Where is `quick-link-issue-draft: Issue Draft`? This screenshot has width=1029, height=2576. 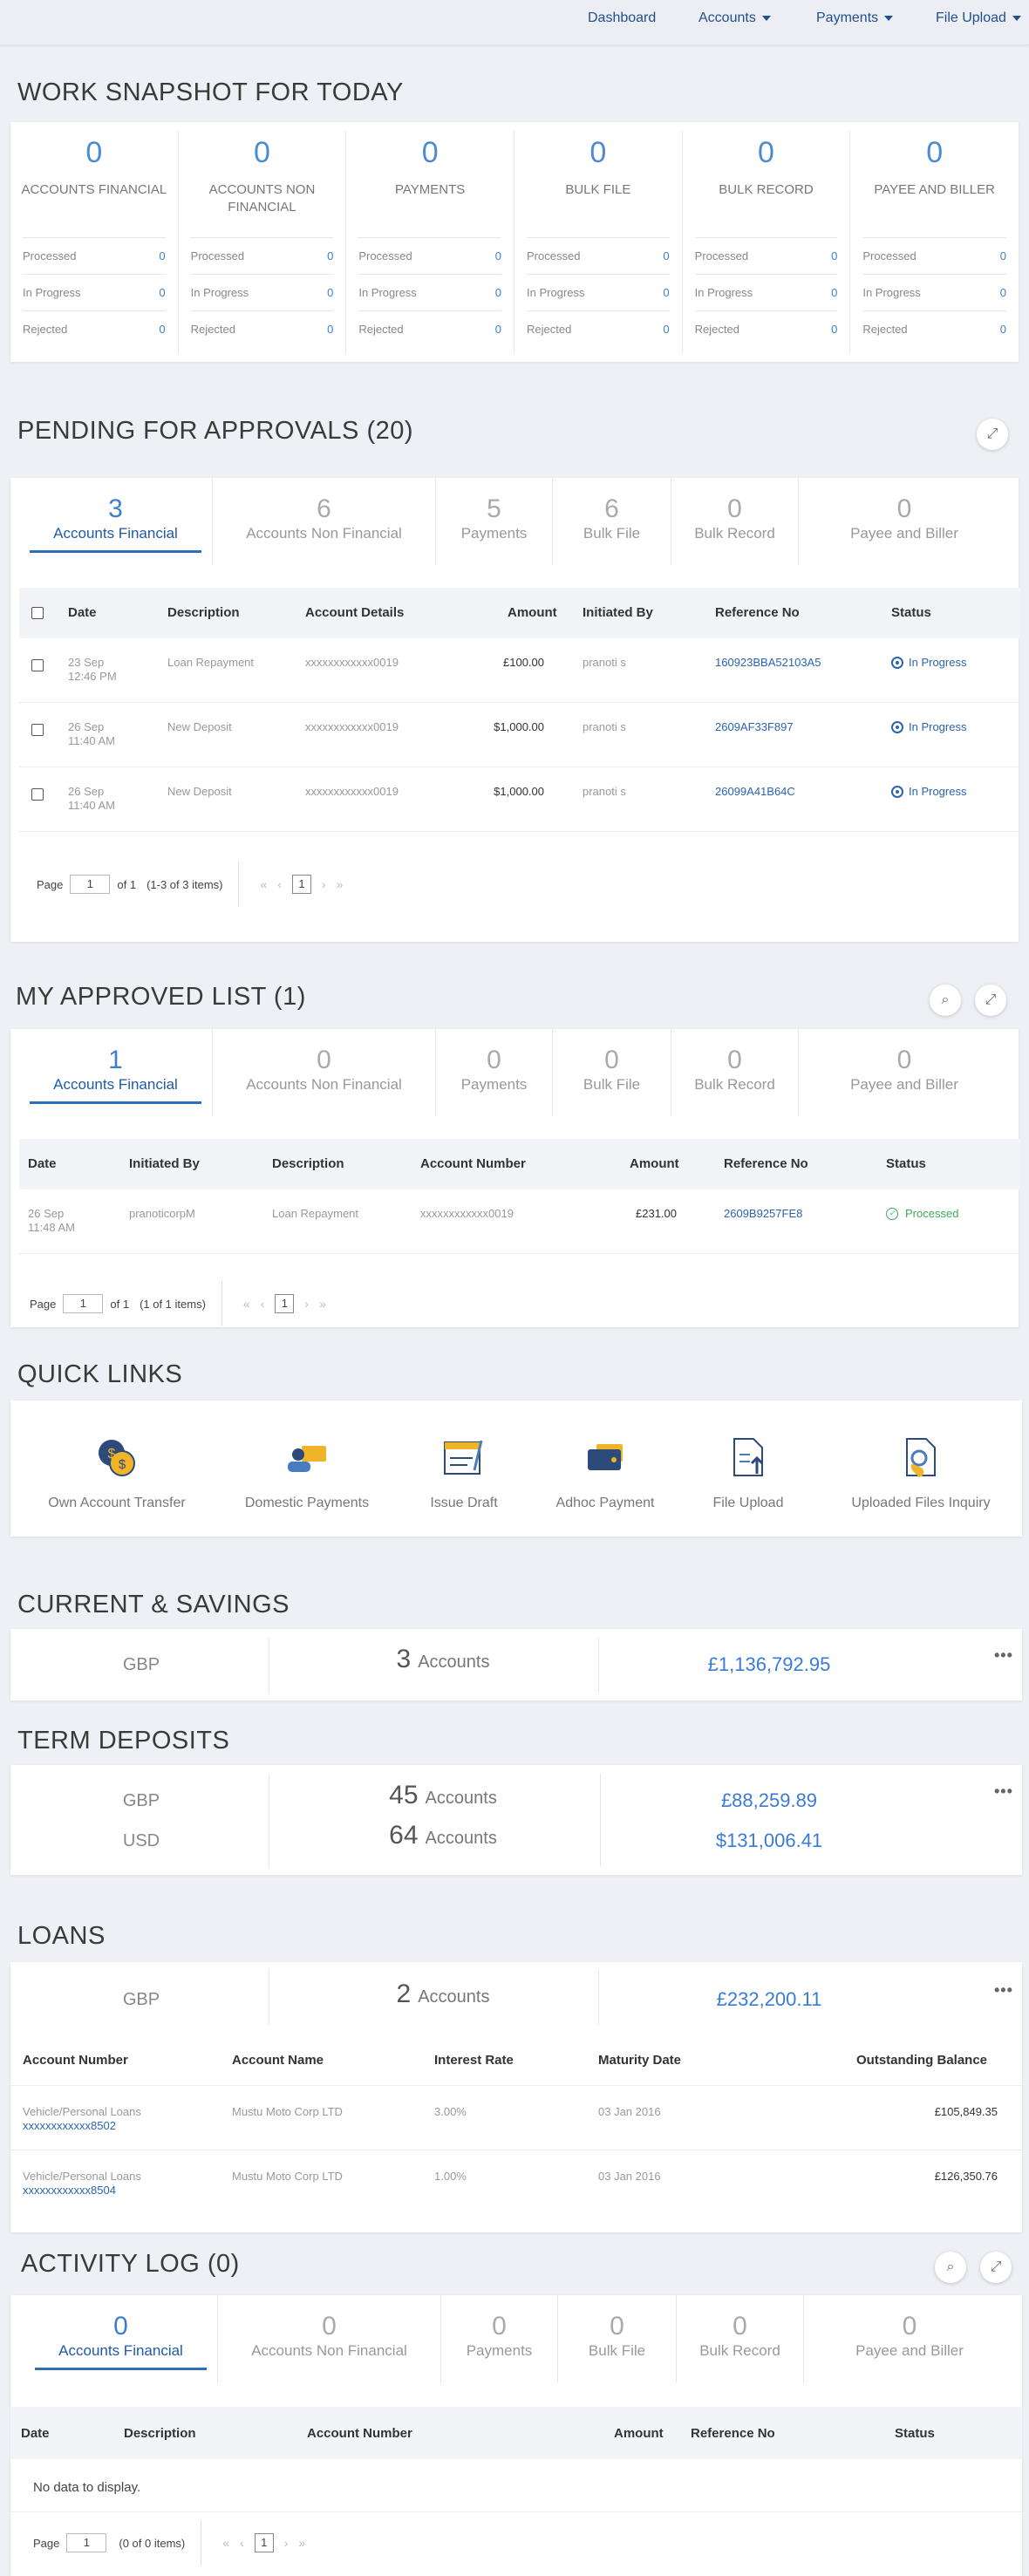 quick-link-issue-draft: Issue Draft is located at coordinates (464, 1456).